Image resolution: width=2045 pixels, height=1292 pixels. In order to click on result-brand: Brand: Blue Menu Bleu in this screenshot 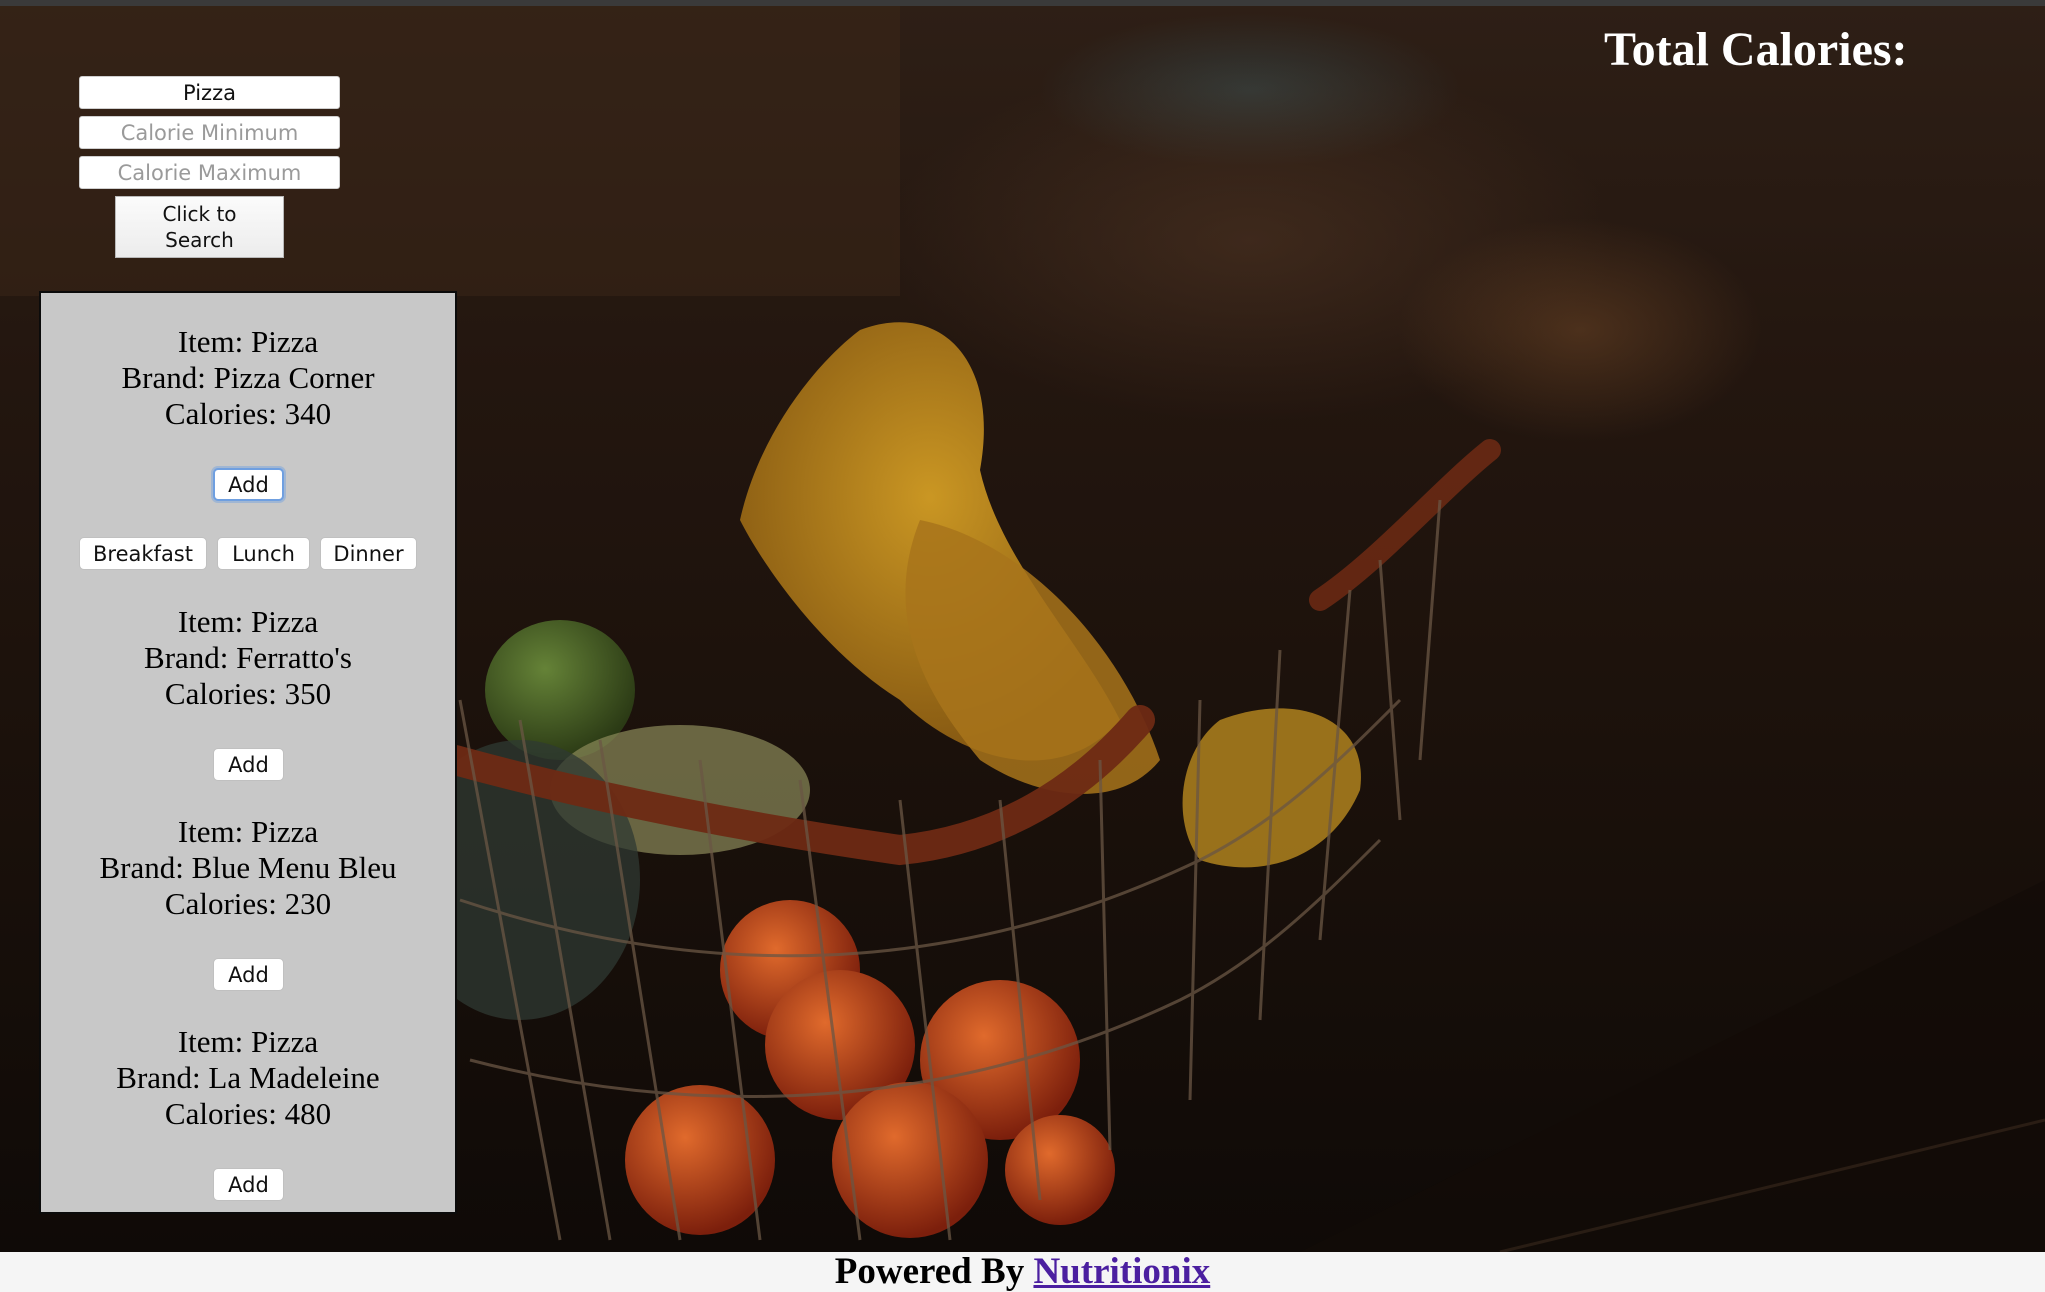, I will do `click(248, 867)`.